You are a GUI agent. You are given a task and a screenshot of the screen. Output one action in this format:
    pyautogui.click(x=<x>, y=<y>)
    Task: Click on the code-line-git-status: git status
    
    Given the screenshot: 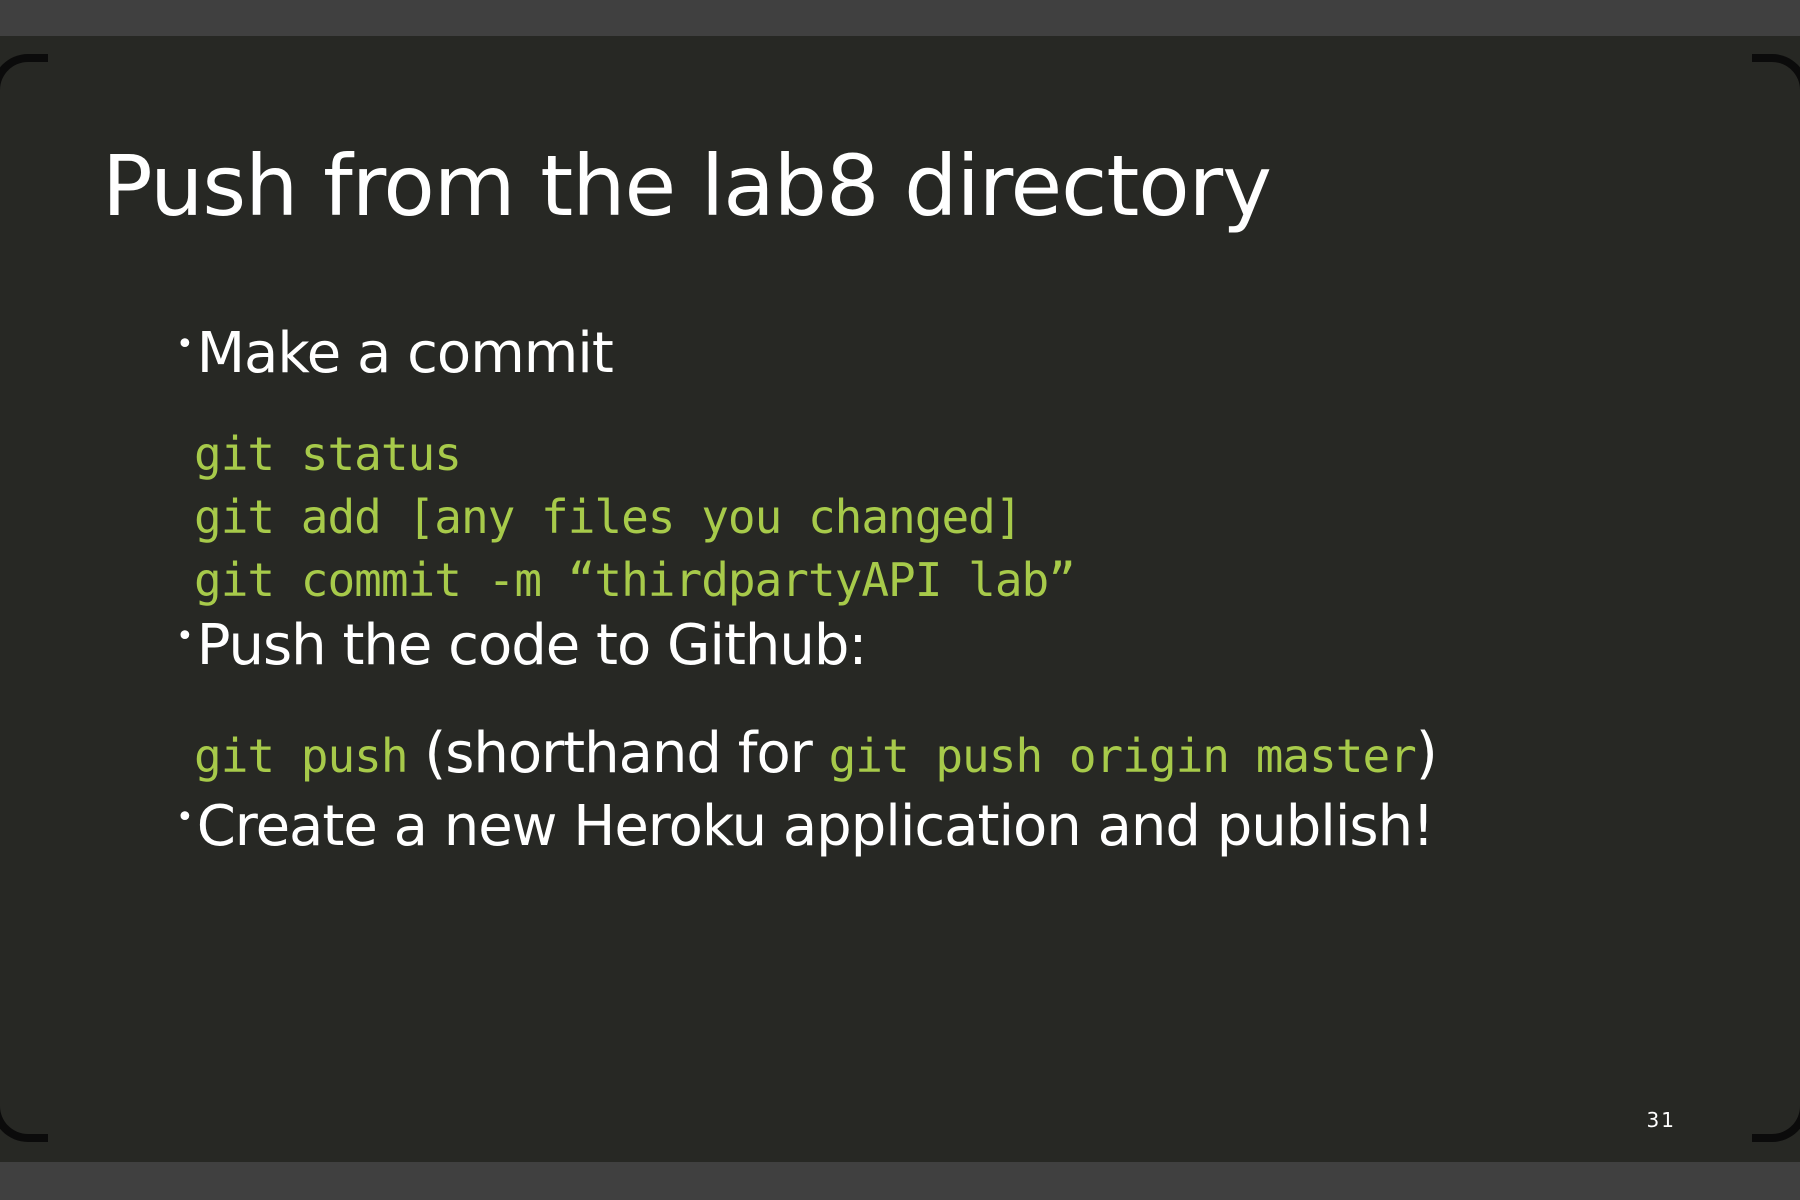 What is the action you would take?
    pyautogui.click(x=328, y=454)
    